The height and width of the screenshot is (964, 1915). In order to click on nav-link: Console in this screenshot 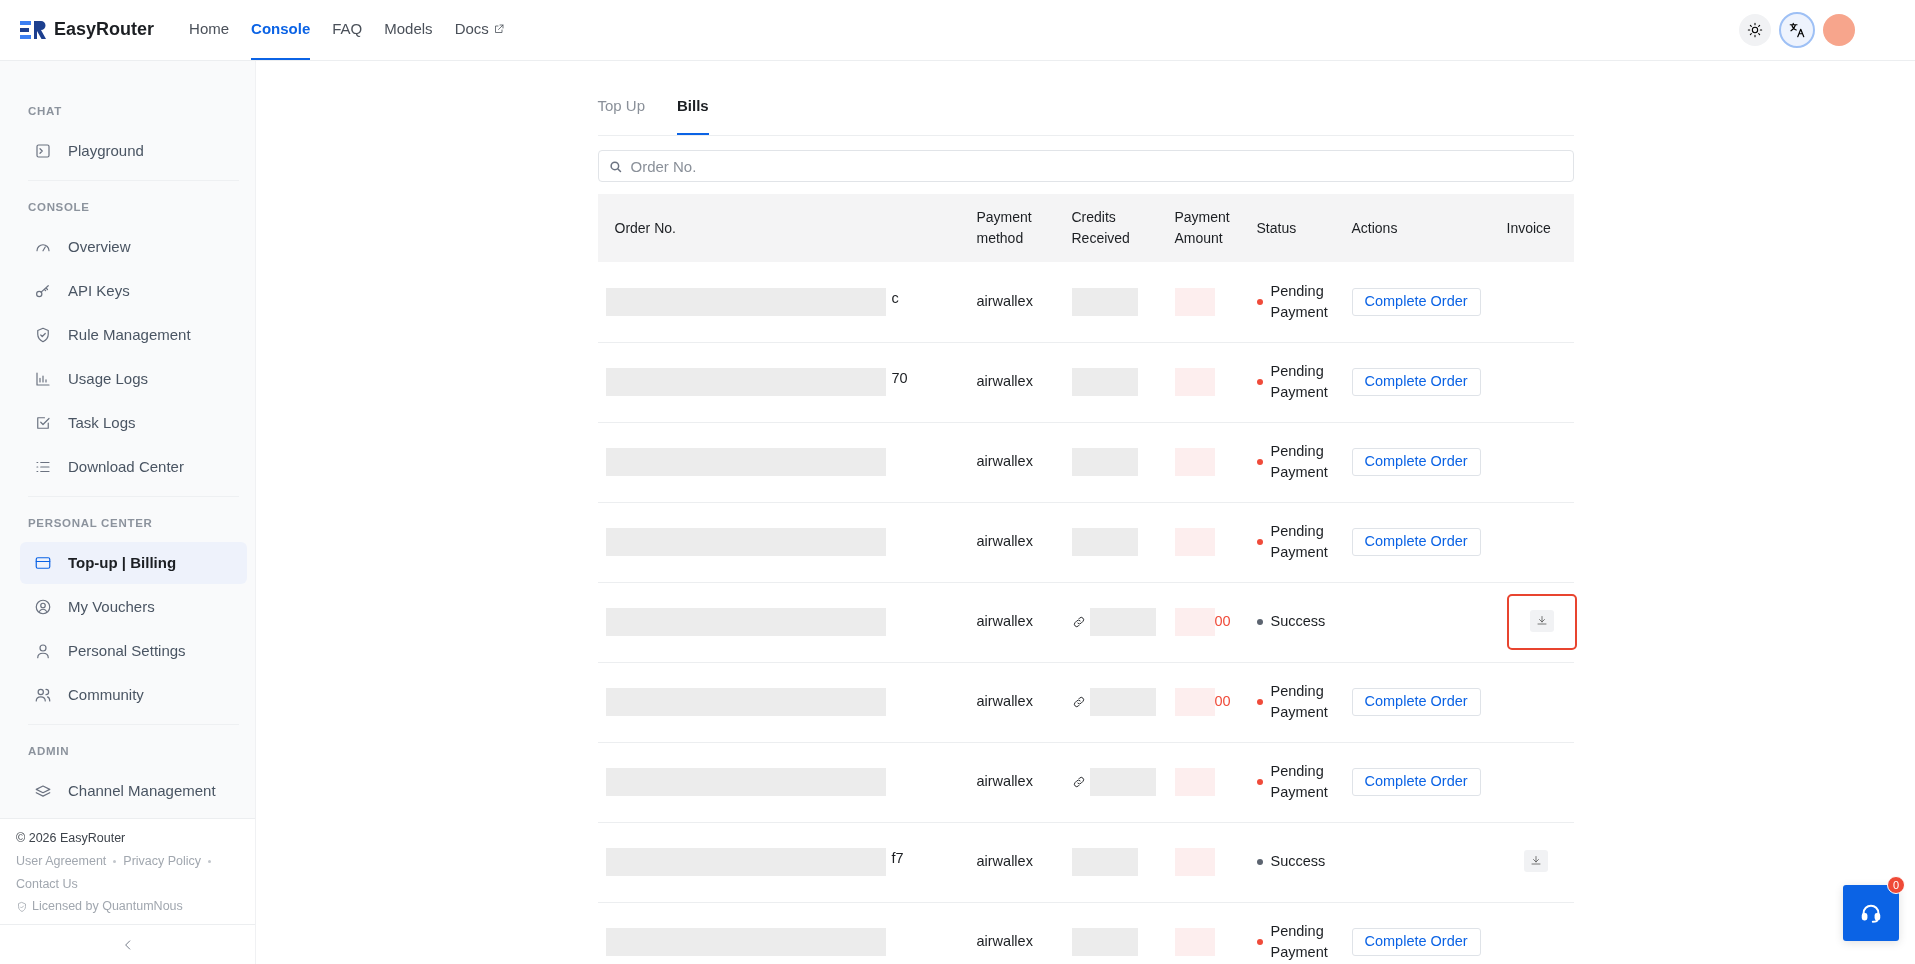, I will do `click(281, 30)`.